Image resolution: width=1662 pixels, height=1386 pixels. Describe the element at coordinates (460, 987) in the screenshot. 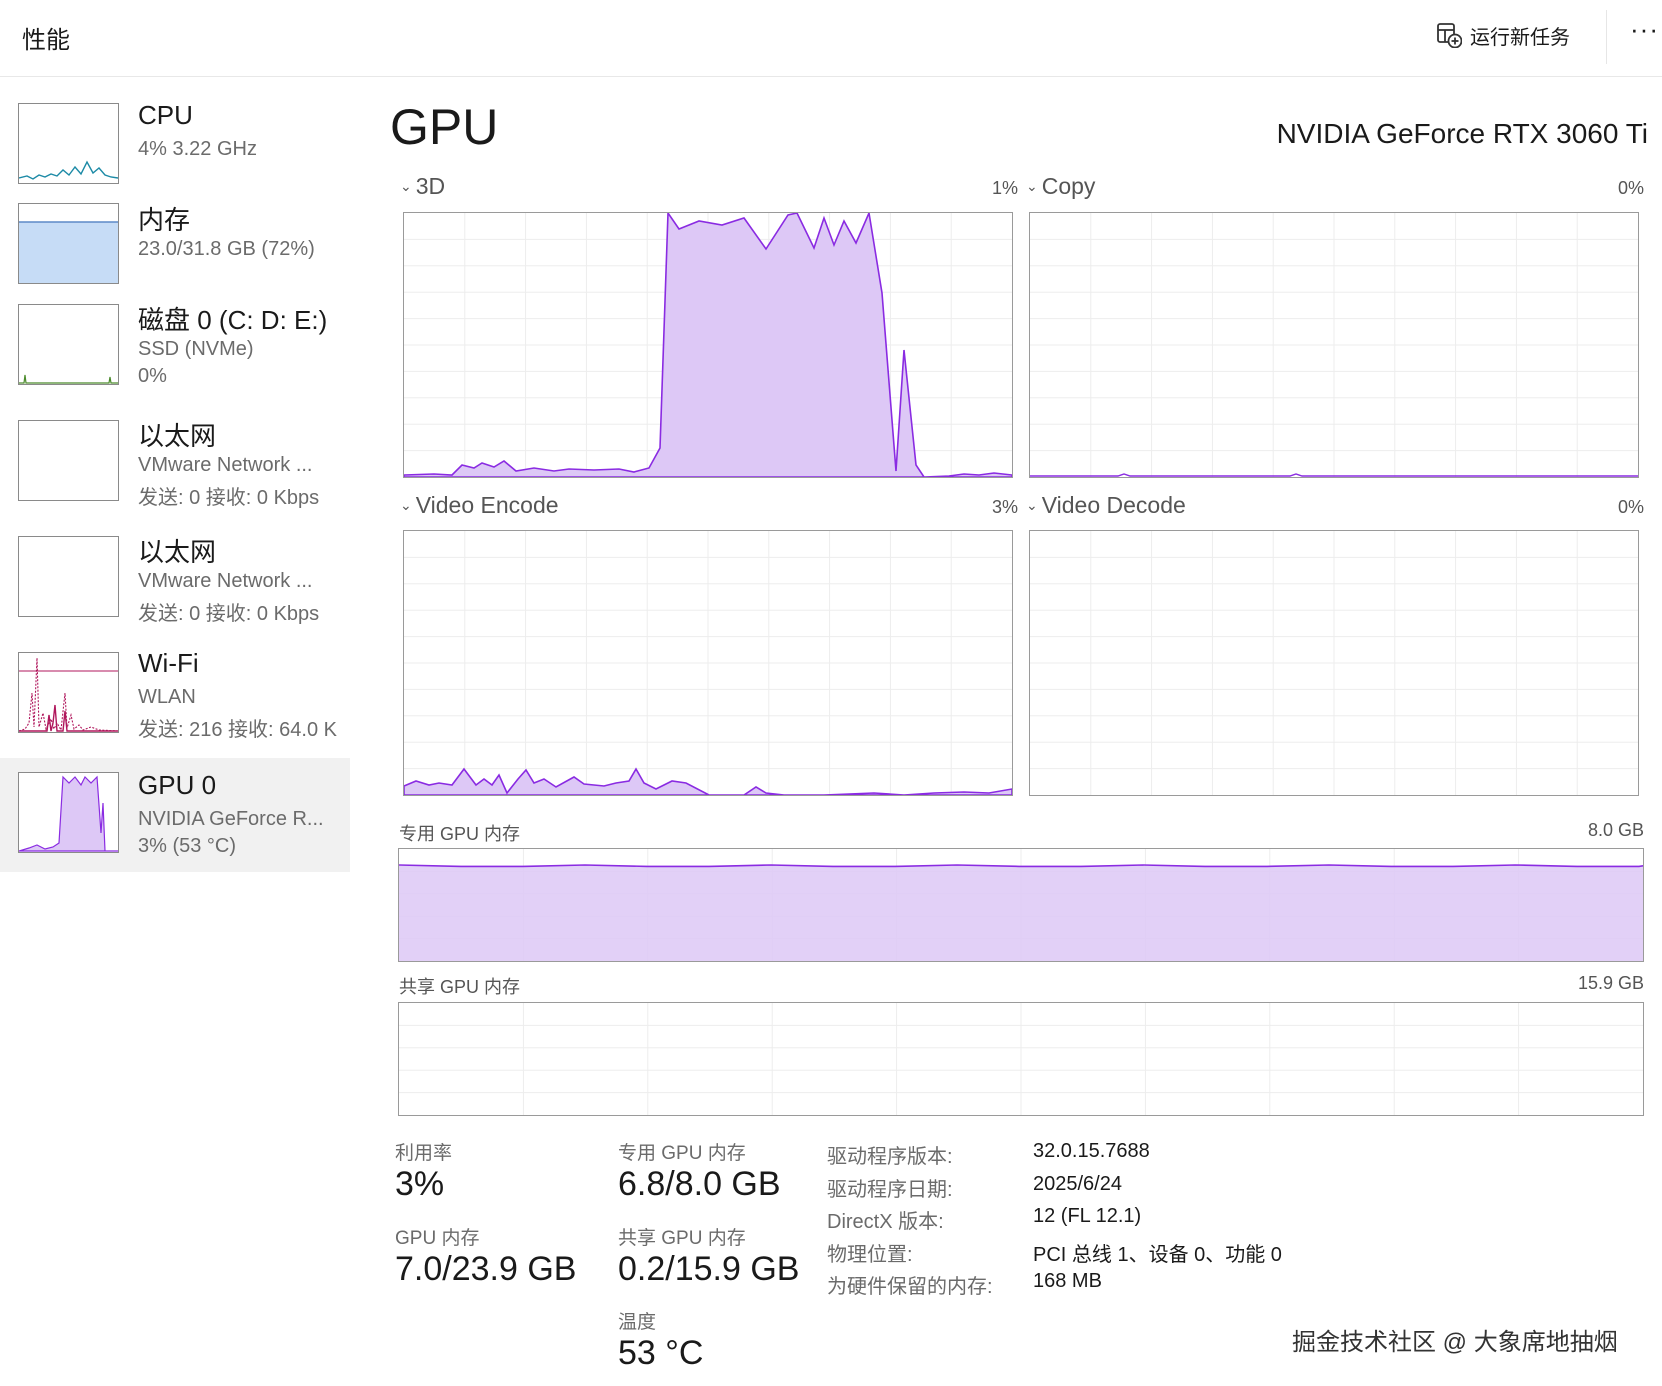

I see `shared-memory-label: 共享 GPU 内存` at that location.